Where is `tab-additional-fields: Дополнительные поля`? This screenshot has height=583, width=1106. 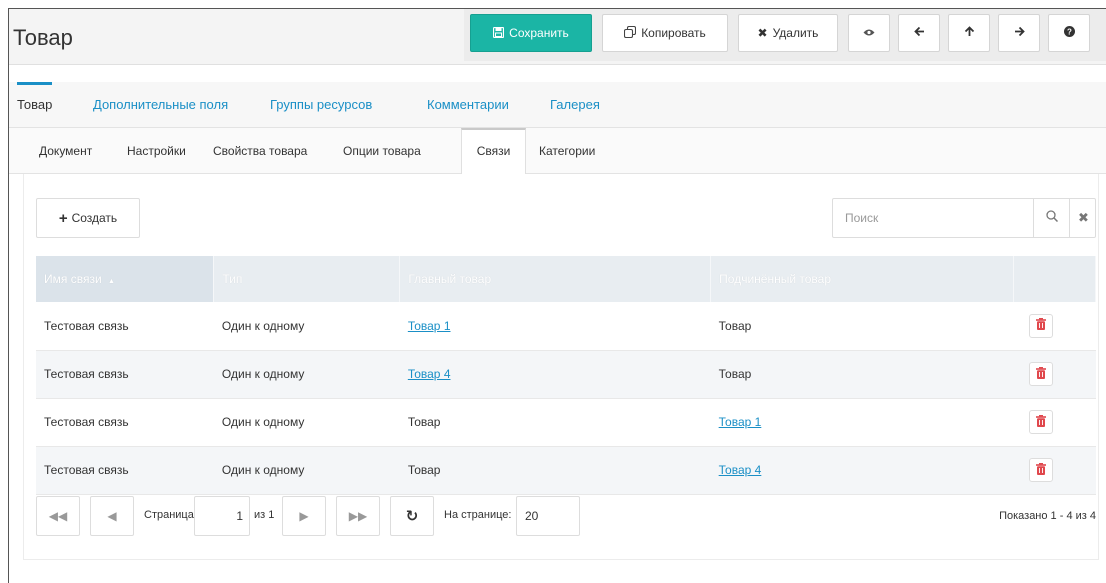 tab-additional-fields: Дополнительные поля is located at coordinates (160, 105).